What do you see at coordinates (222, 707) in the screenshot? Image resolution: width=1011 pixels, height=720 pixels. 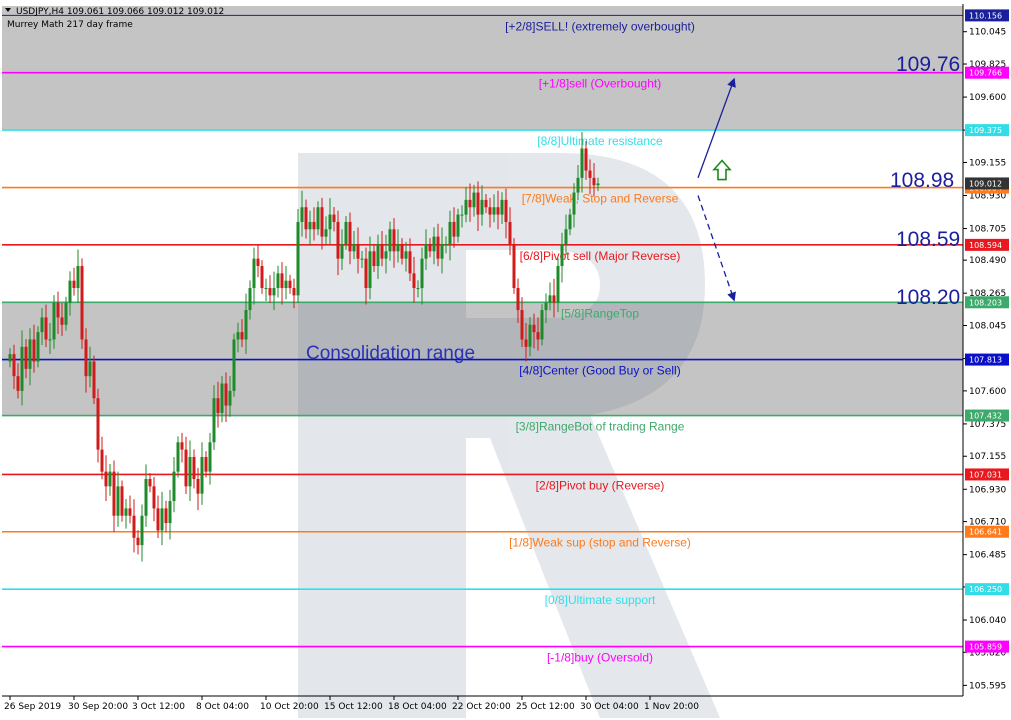 I see `x-tick-label-3: 8 Oct 04:00` at bounding box center [222, 707].